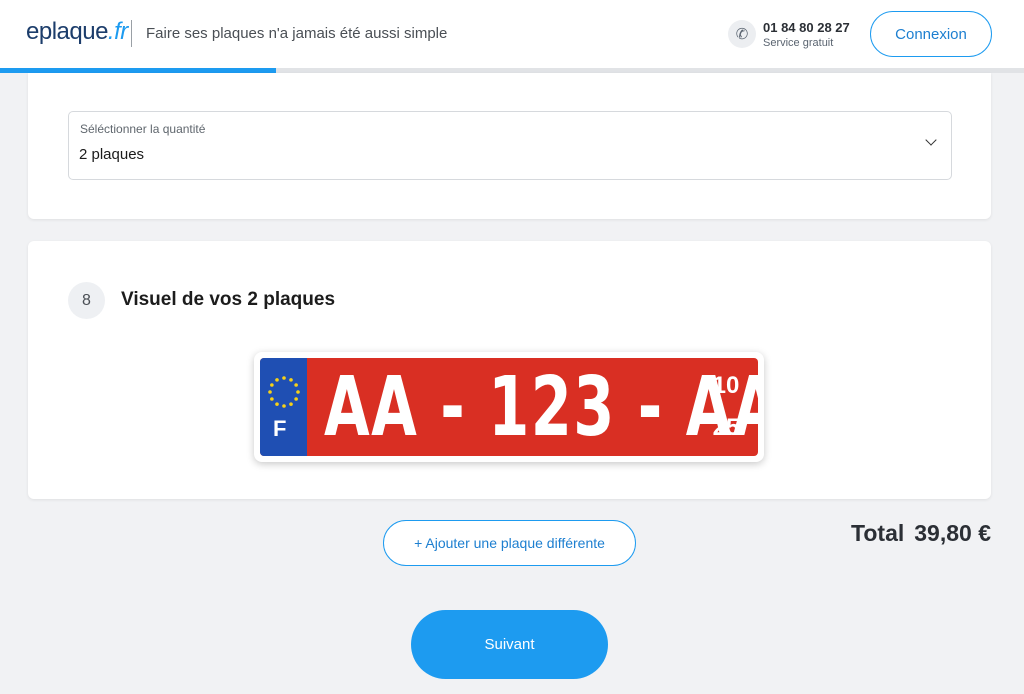 This screenshot has width=1024, height=694. What do you see at coordinates (878, 533) in the screenshot?
I see `total-label: Total` at bounding box center [878, 533].